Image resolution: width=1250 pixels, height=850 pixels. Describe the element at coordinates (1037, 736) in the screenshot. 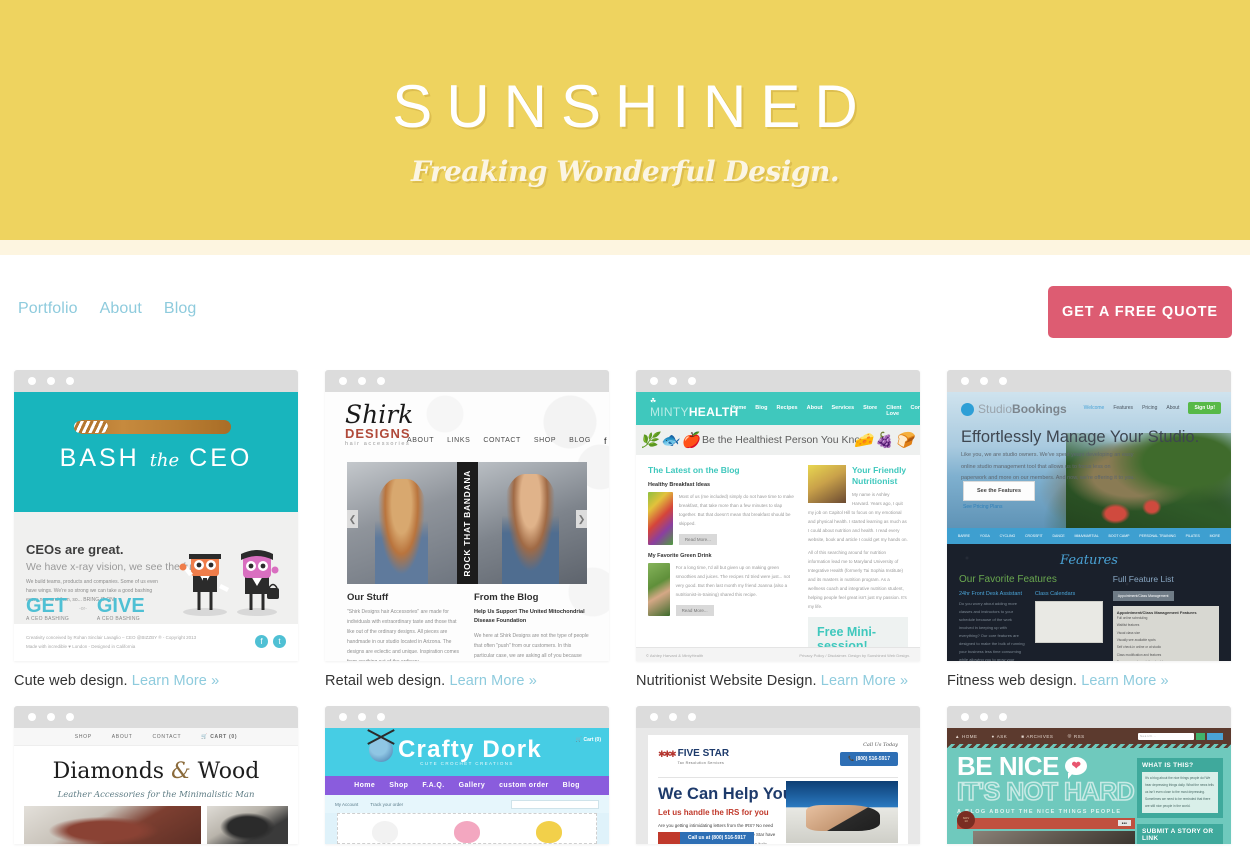

I see `archives-icon: ■ ARCHIVES` at that location.